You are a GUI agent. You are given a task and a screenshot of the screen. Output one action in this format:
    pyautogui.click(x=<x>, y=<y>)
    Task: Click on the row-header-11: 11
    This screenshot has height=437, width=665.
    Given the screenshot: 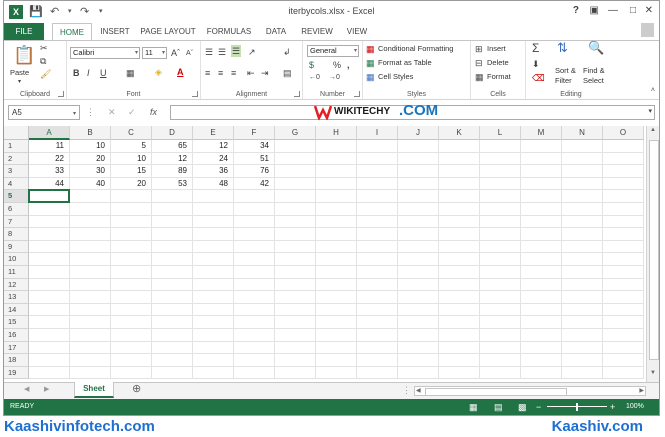 What is the action you would take?
    pyautogui.click(x=16, y=272)
    